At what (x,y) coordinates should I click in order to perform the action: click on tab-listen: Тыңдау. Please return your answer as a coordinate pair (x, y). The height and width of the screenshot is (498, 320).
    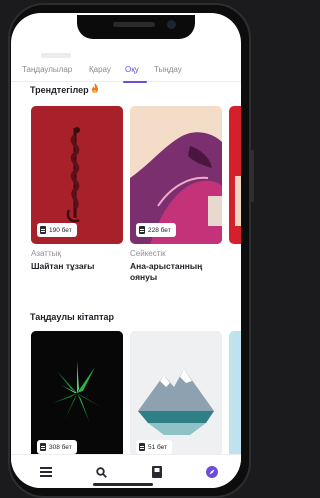
    Looking at the image, I should click on (168, 69).